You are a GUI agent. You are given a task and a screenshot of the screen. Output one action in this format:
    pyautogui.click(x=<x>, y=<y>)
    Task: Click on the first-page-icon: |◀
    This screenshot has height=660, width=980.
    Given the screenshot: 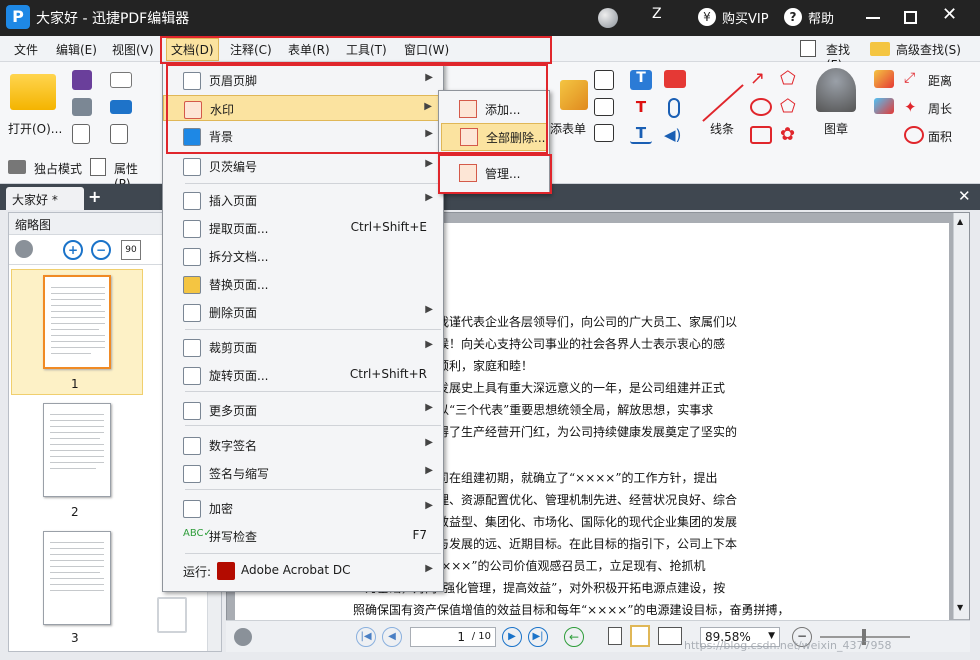 What is the action you would take?
    pyautogui.click(x=366, y=637)
    